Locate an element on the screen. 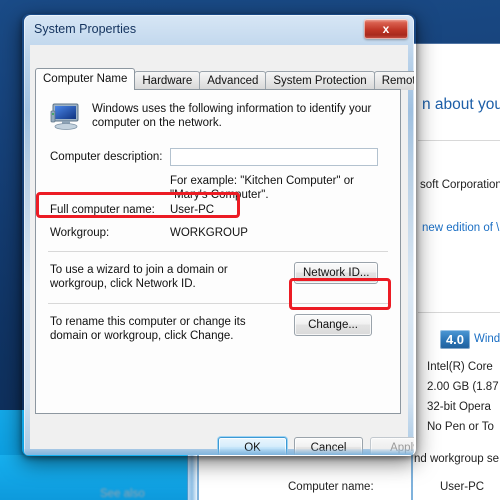 This screenshot has width=500, height=500. background-window-spec-processor: Intel(R) Core is located at coordinates (460, 367).